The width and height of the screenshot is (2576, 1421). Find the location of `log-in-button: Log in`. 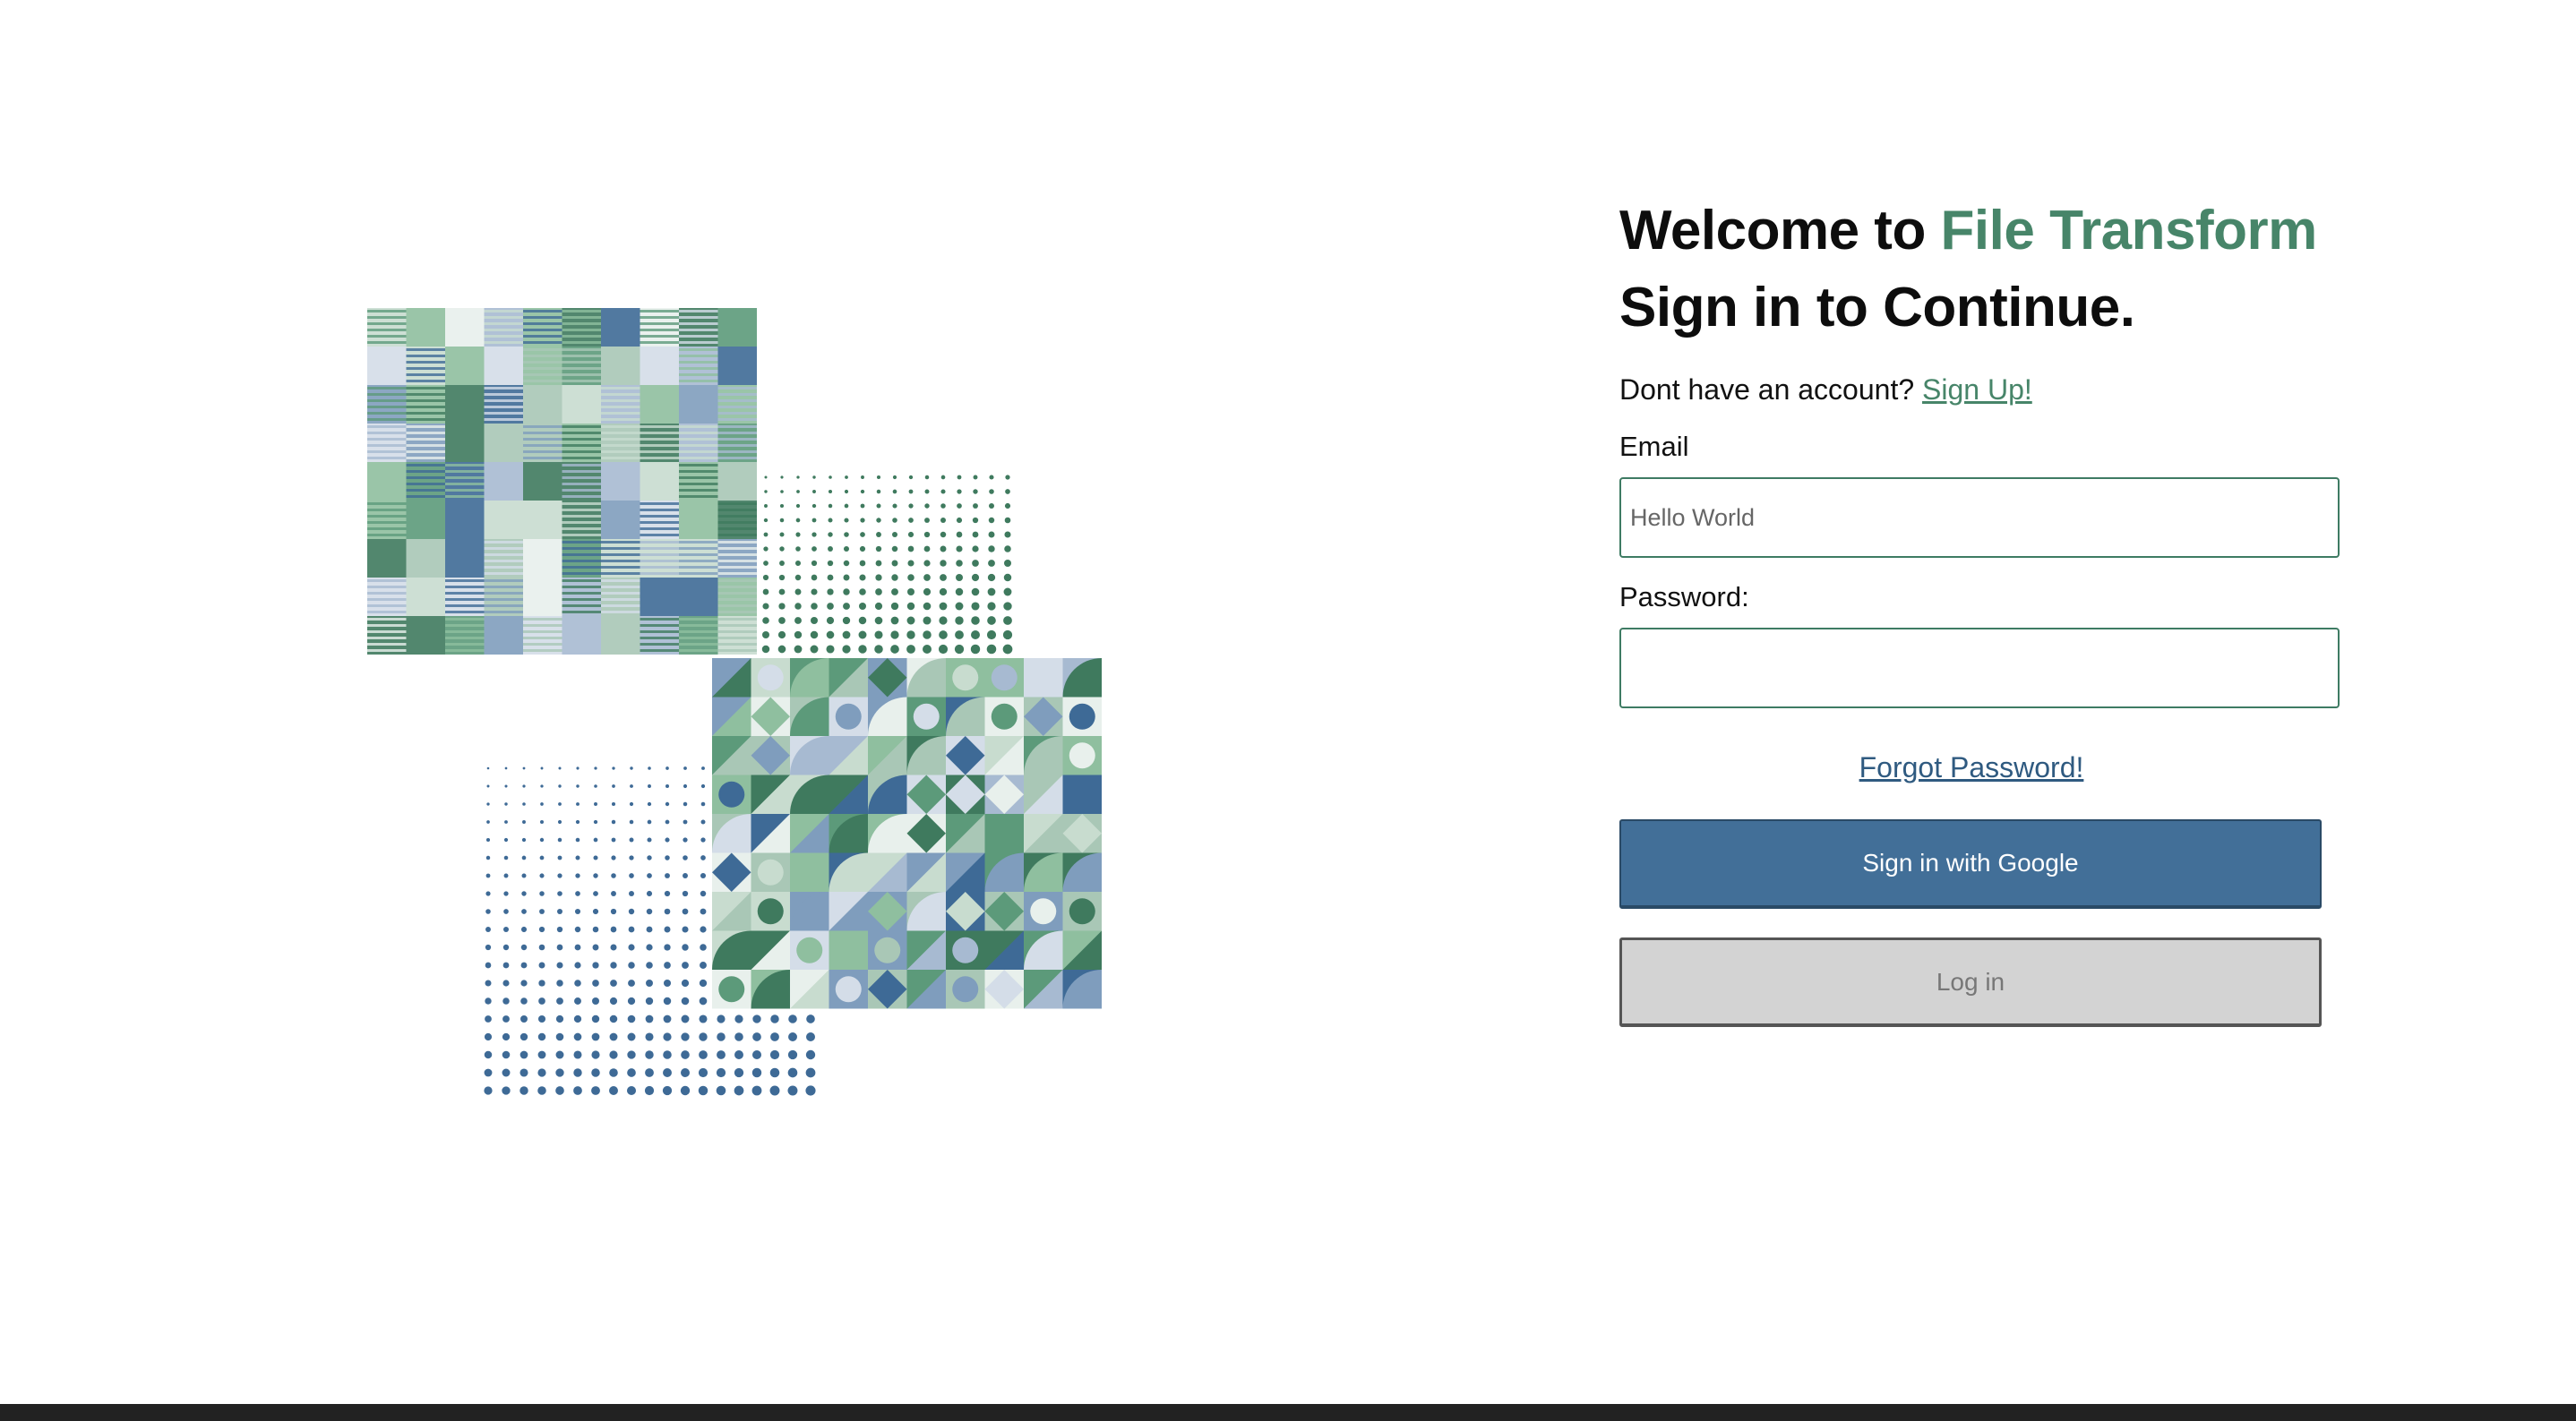

log-in-button: Log in is located at coordinates (1970, 982).